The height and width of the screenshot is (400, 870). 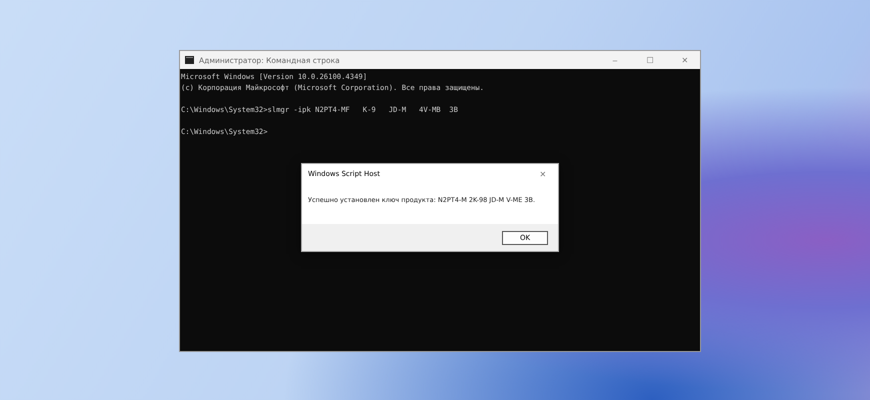 I want to click on window-control: ✕, so click(x=685, y=60).